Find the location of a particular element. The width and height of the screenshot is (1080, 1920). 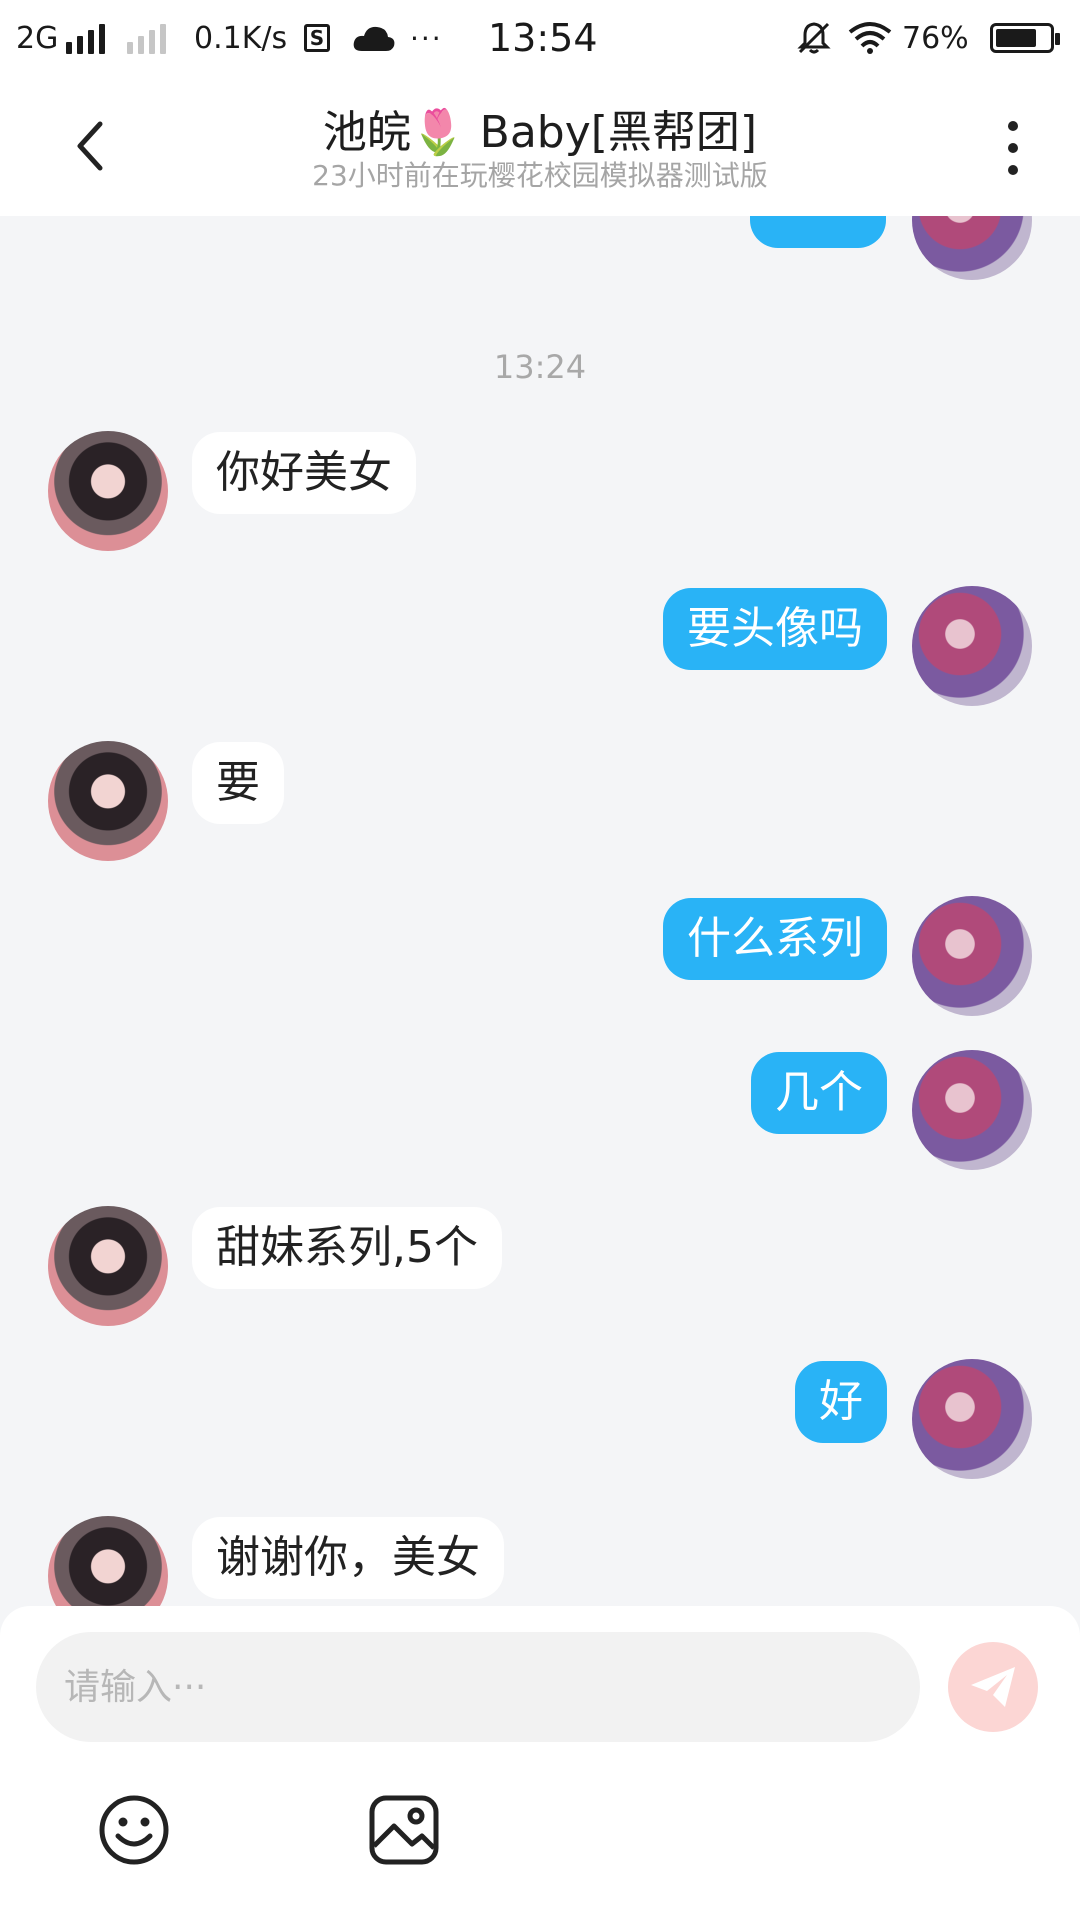

network-type: 2G is located at coordinates (37, 38).